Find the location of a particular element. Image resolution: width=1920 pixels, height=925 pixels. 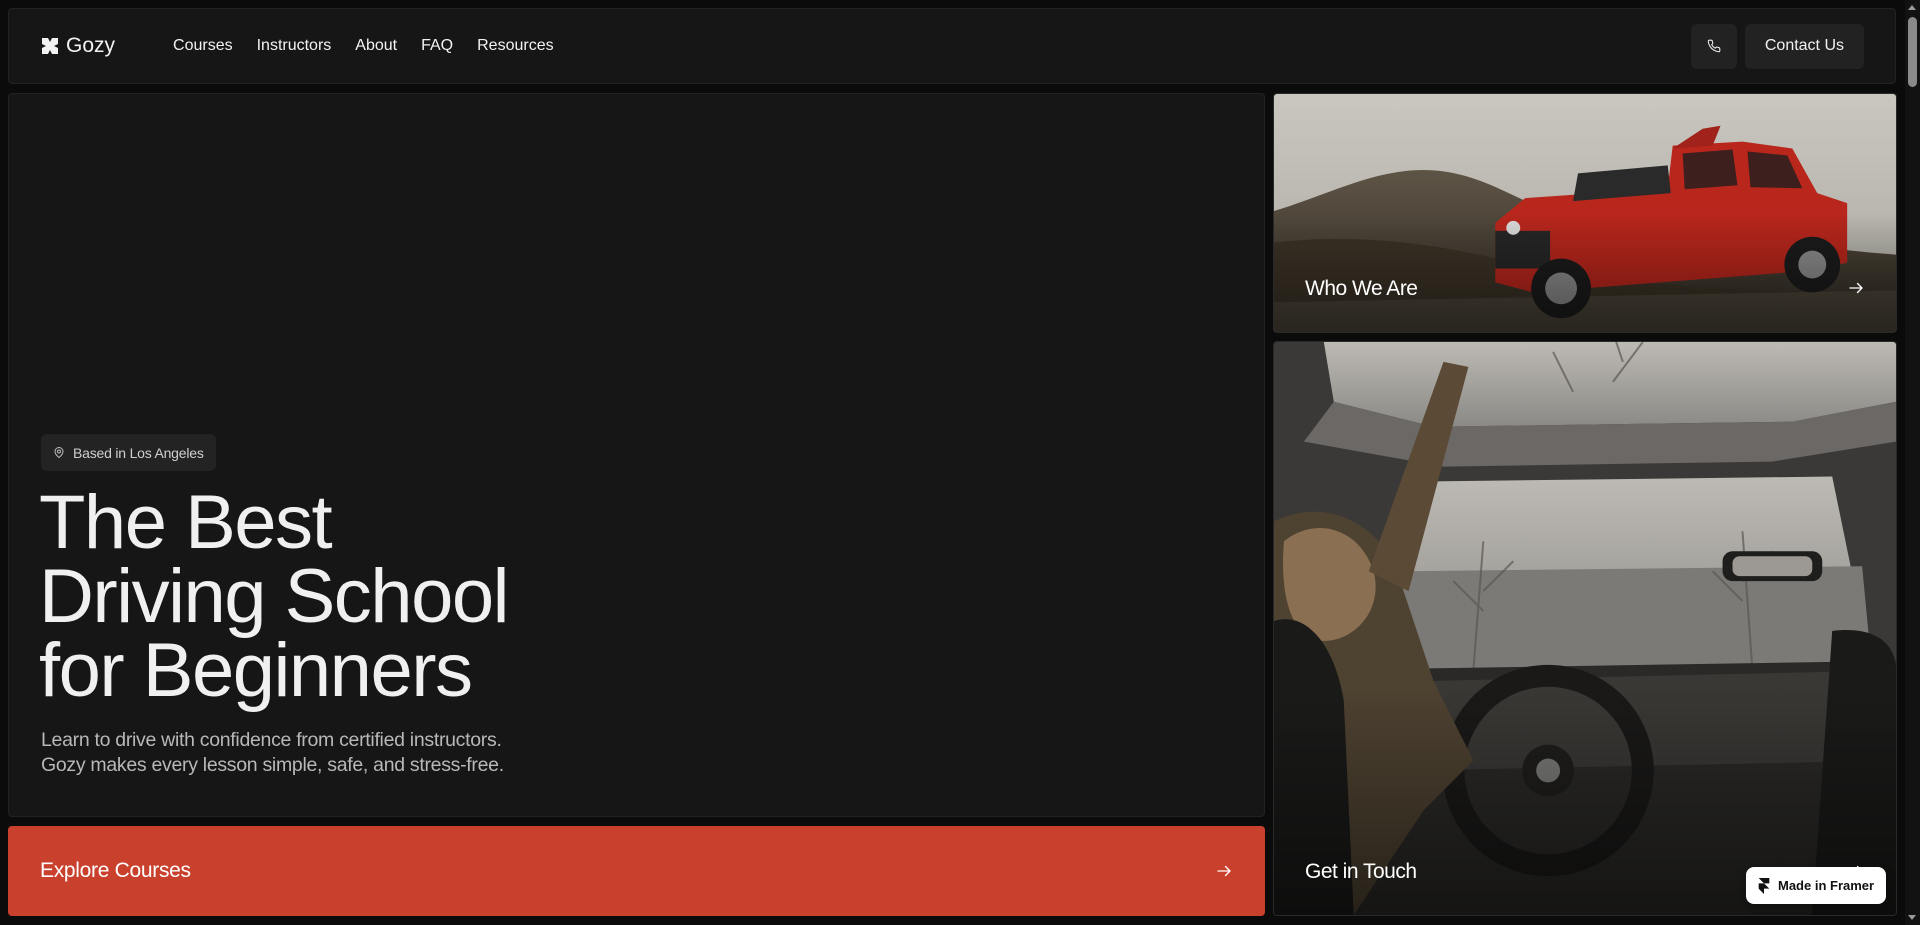

location-badge: Based in Los Angeles is located at coordinates (128, 452).